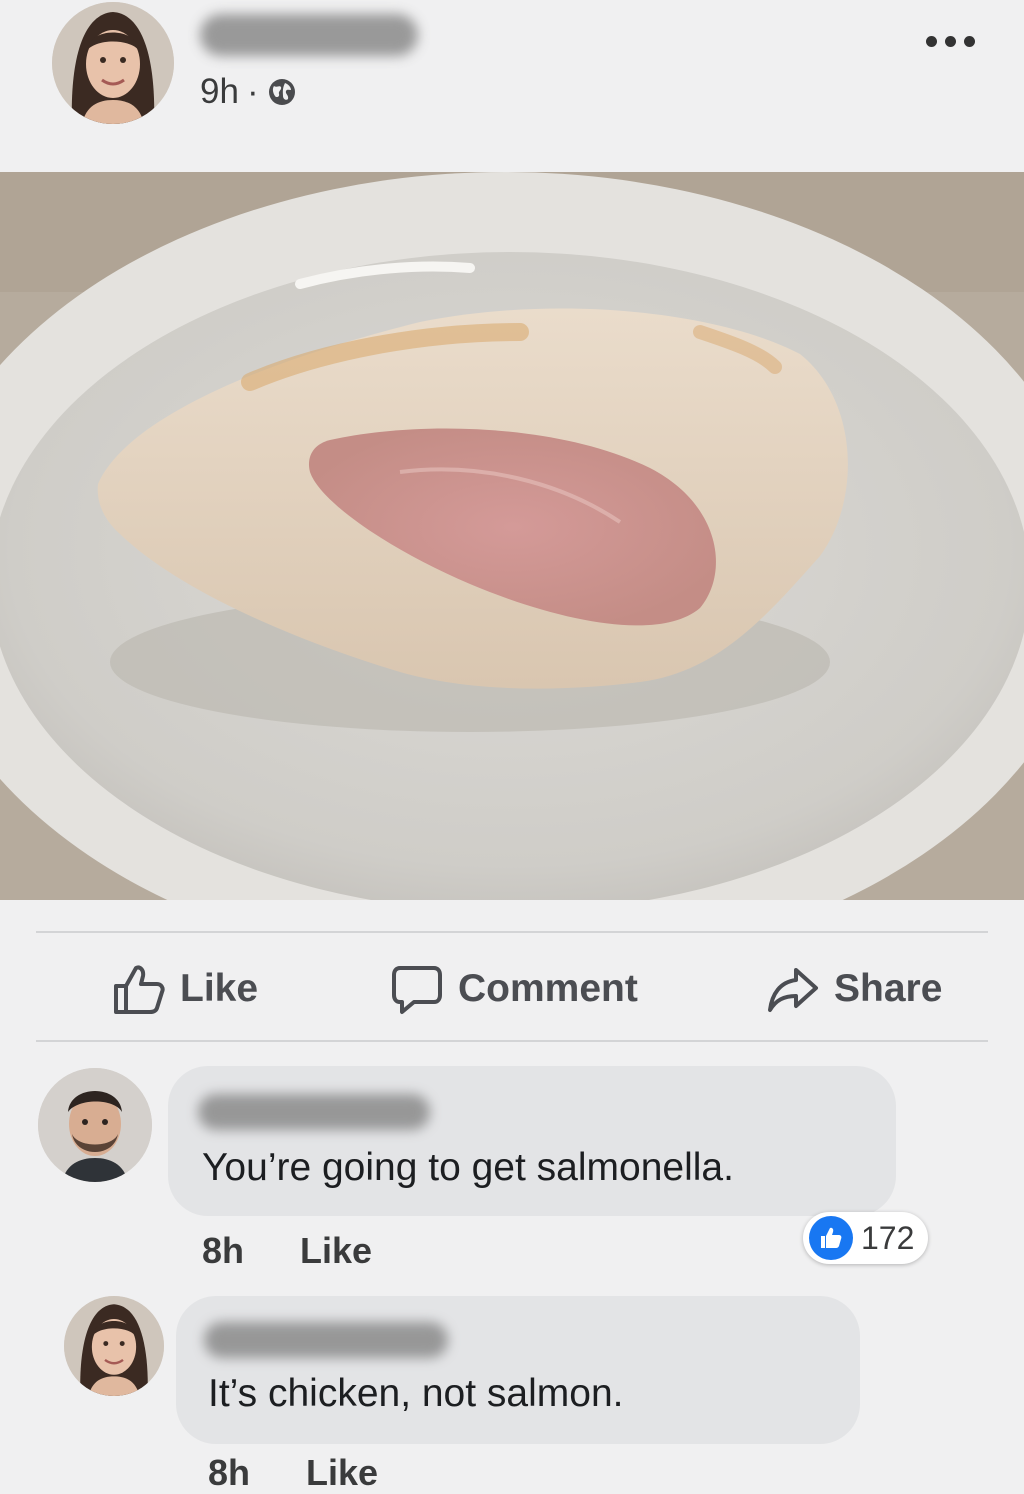 This screenshot has height=1494, width=1024. Describe the element at coordinates (219, 92) in the screenshot. I see `post-time: 9h` at that location.